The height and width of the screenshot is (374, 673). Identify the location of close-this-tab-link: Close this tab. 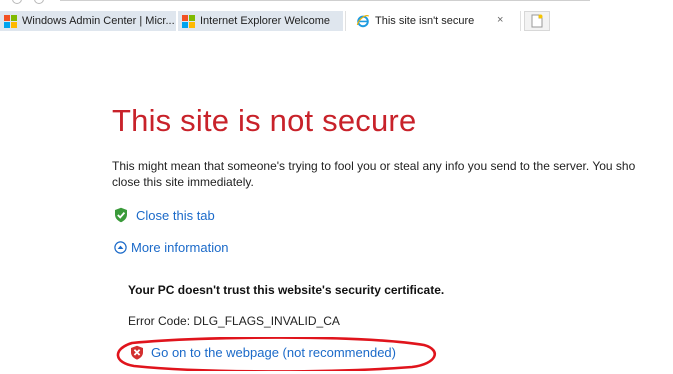
(164, 215).